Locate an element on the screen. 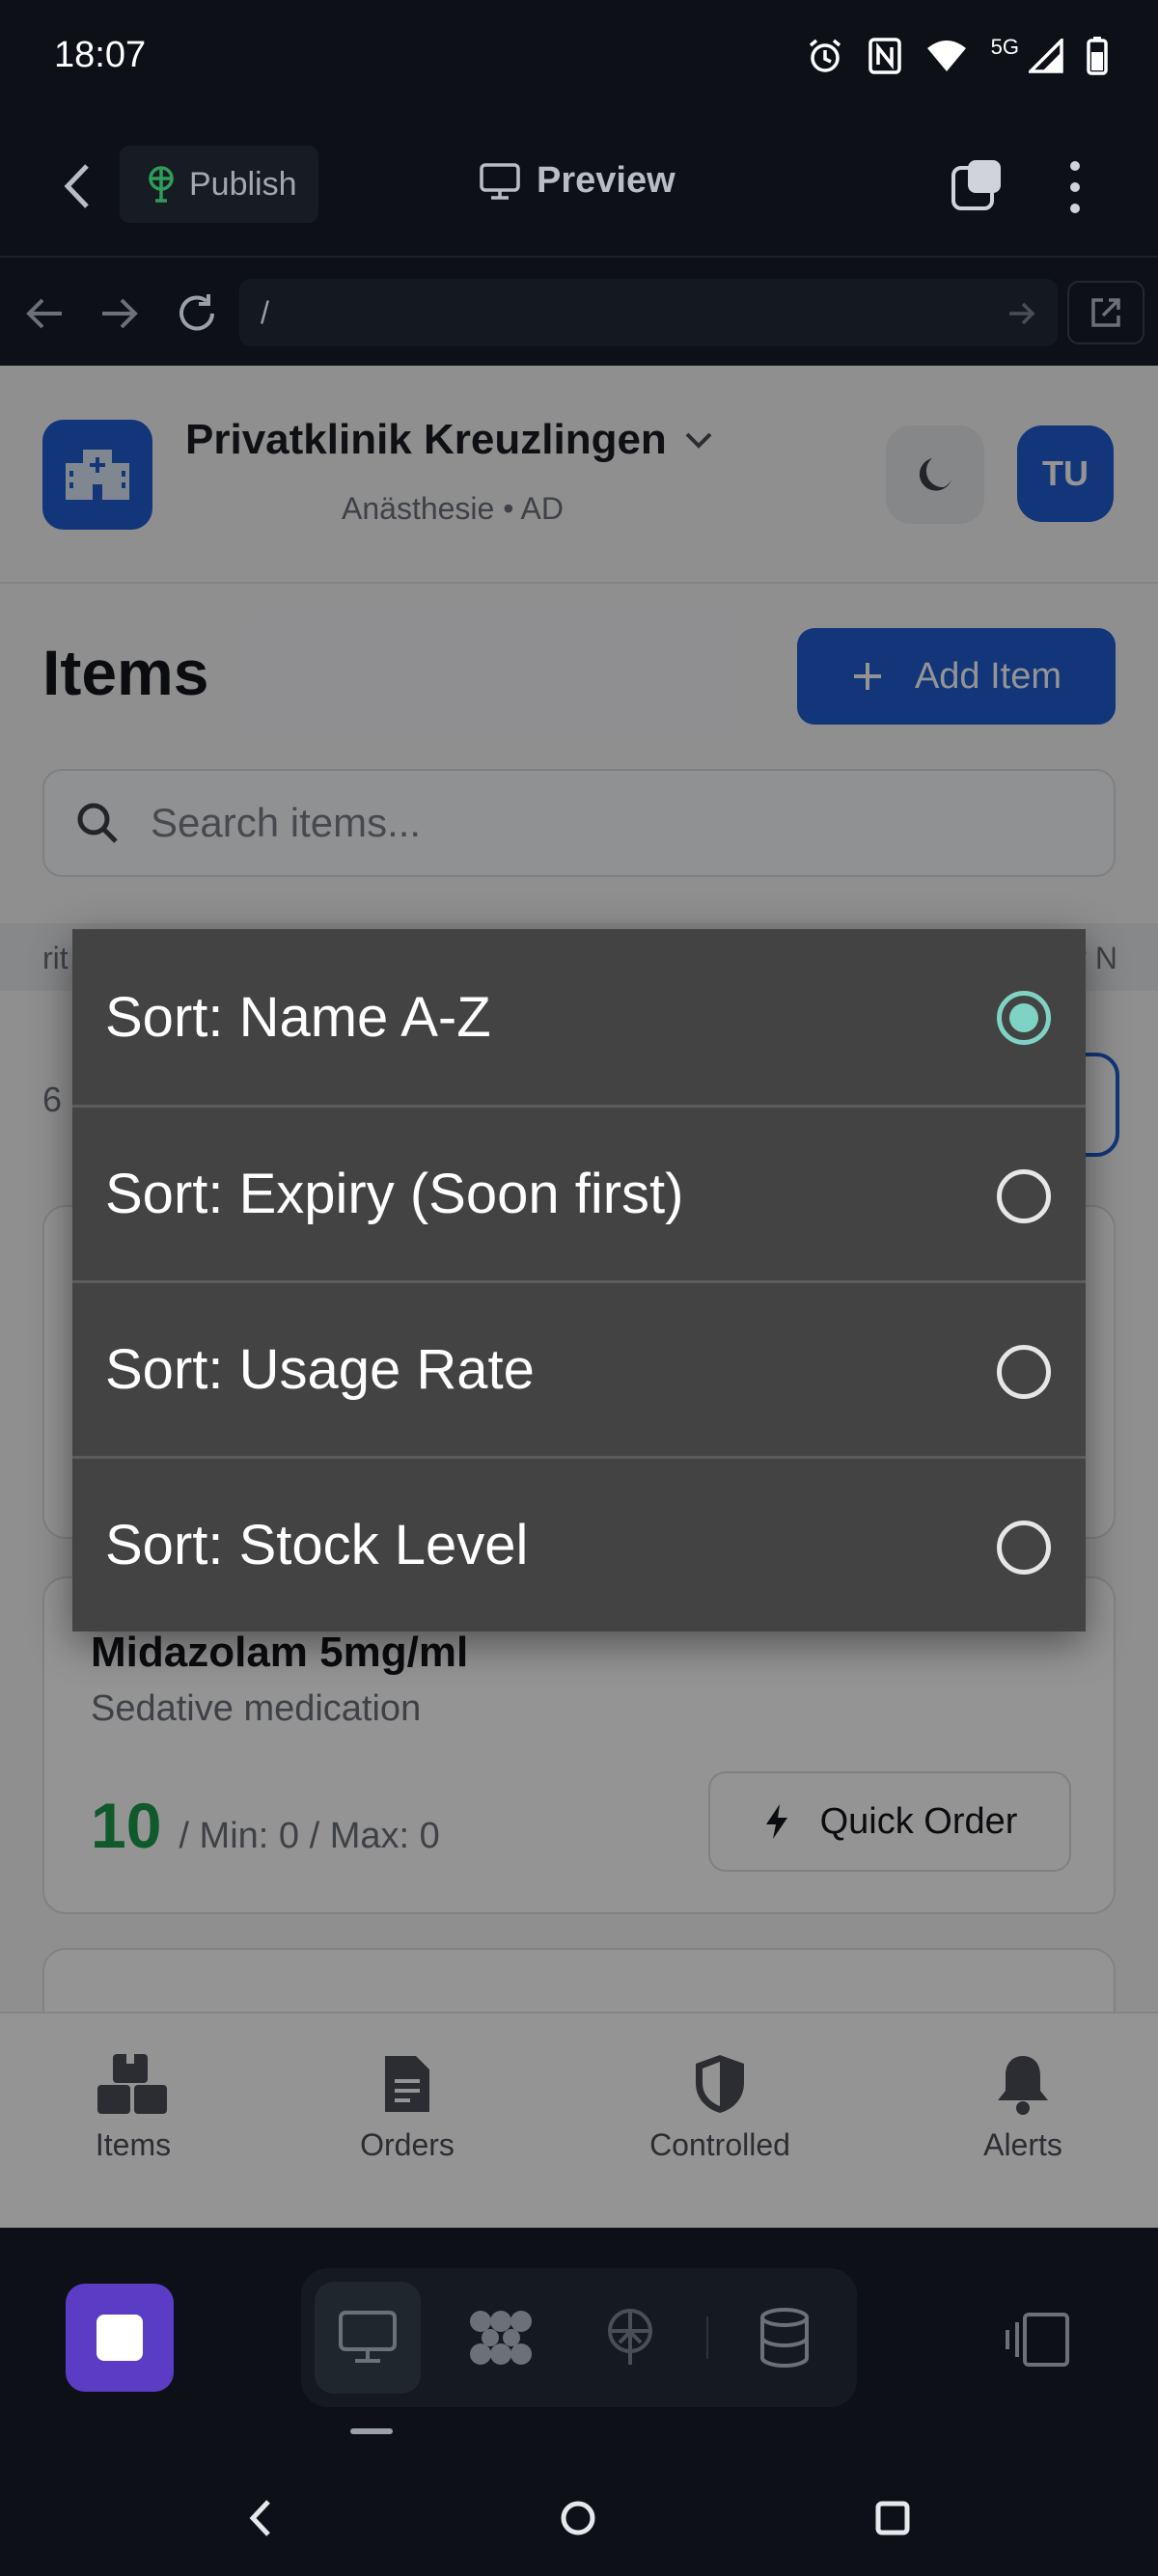  globe-icon is located at coordinates (161, 185).